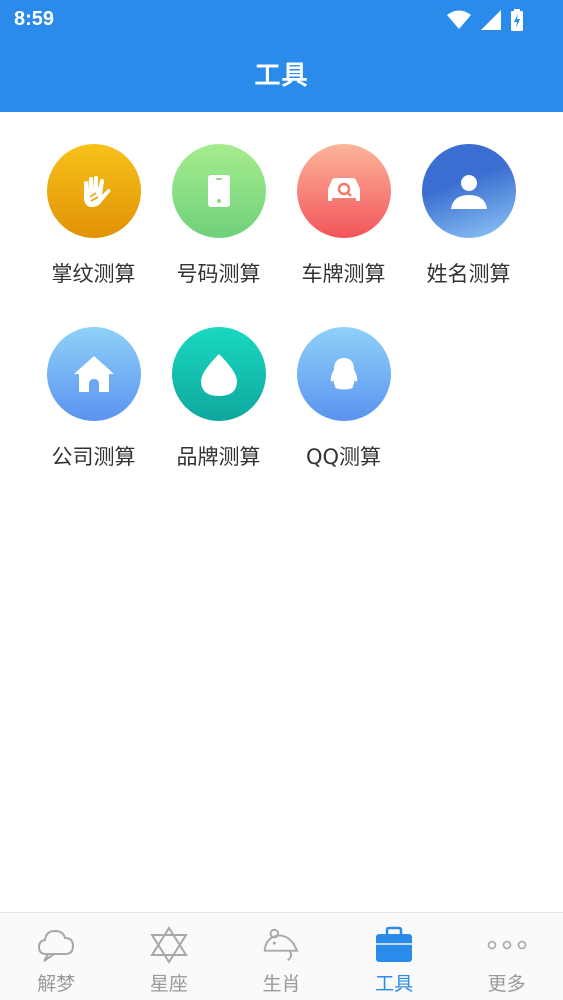 The height and width of the screenshot is (1000, 563). I want to click on phone-icon, so click(219, 191).